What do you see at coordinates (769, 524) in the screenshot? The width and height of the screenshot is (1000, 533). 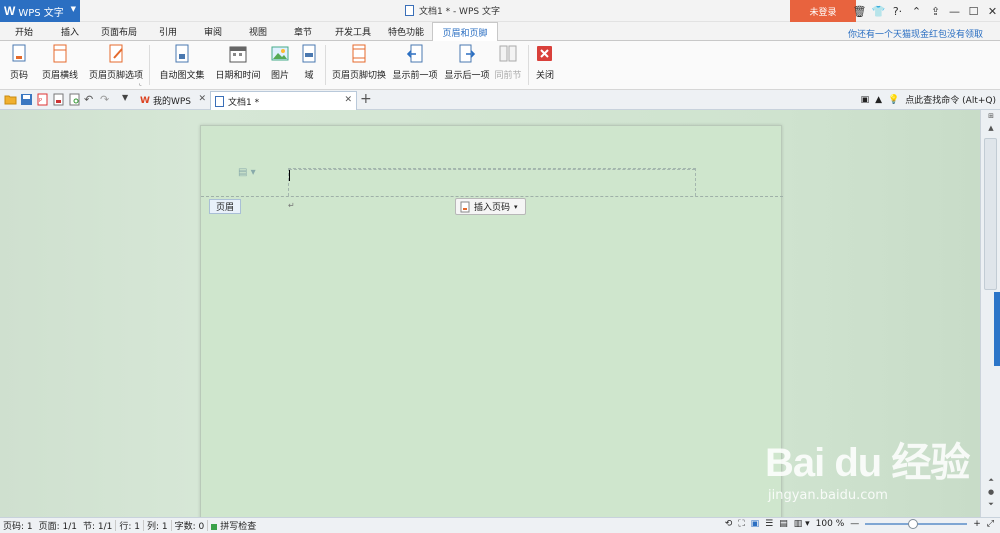 I see `outline-view-icon: ☰` at bounding box center [769, 524].